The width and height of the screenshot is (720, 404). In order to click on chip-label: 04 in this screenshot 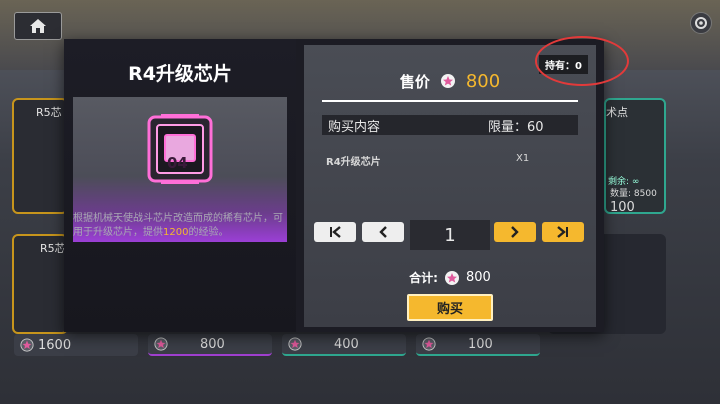, I will do `click(177, 163)`.